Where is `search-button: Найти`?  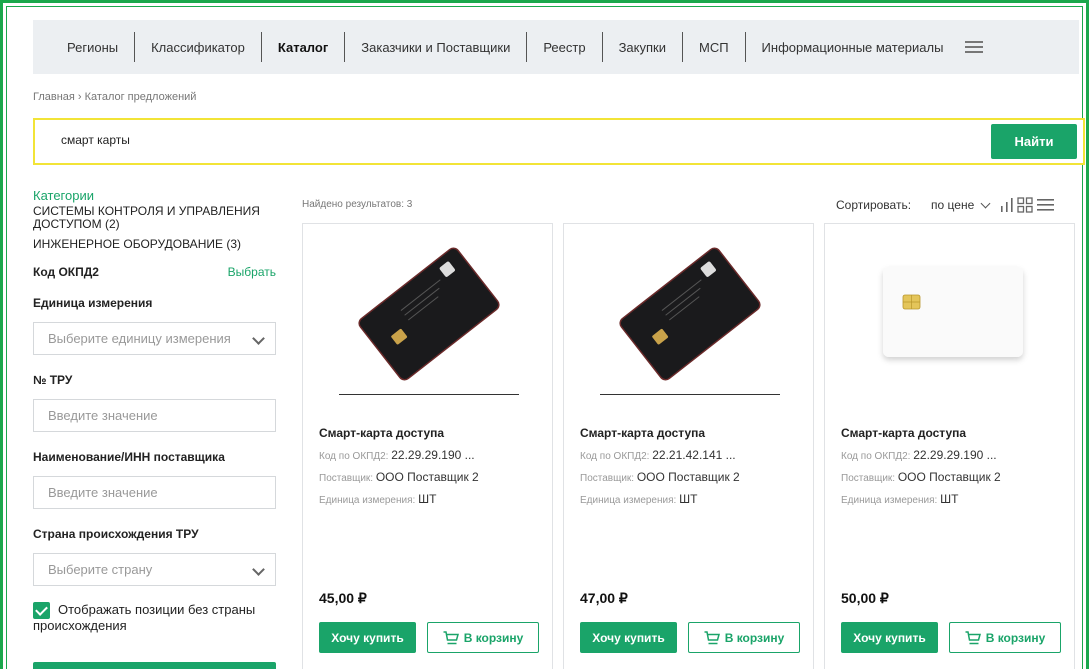
search-button: Найти is located at coordinates (1034, 141).